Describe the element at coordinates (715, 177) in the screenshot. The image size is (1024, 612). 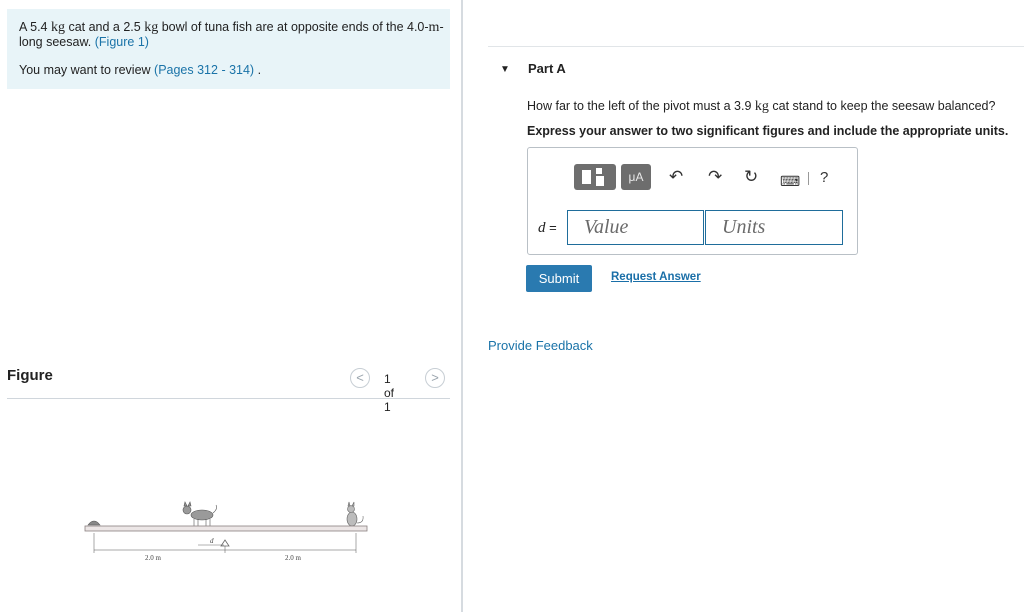
I see `redo-icon: ↷` at that location.